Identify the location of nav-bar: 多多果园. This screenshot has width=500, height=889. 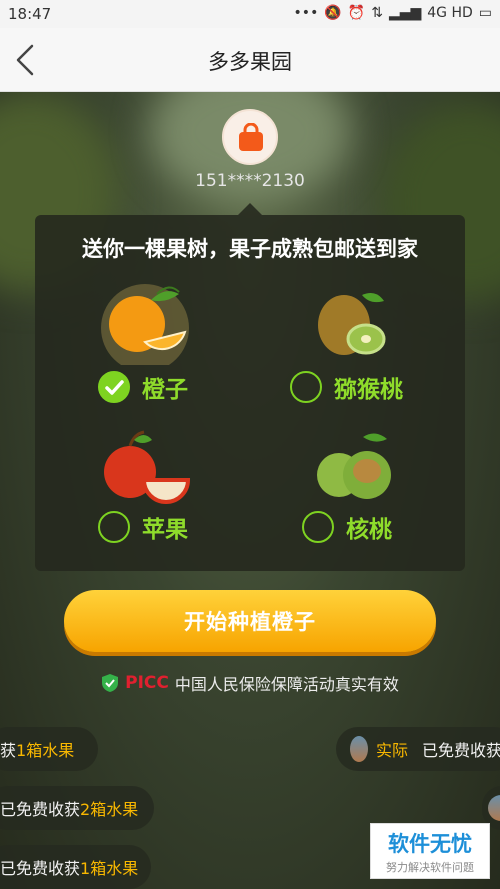
(250, 60).